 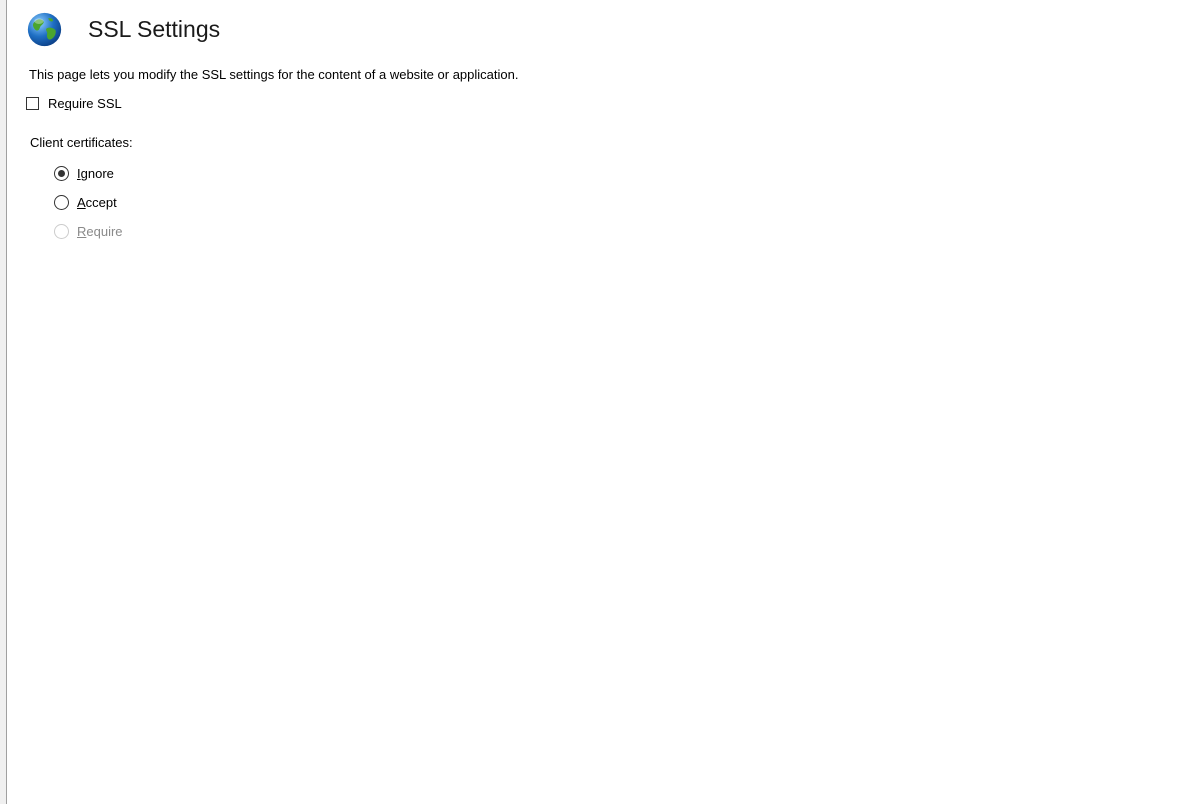 I want to click on ignore-radio: Ignore, so click(x=84, y=173).